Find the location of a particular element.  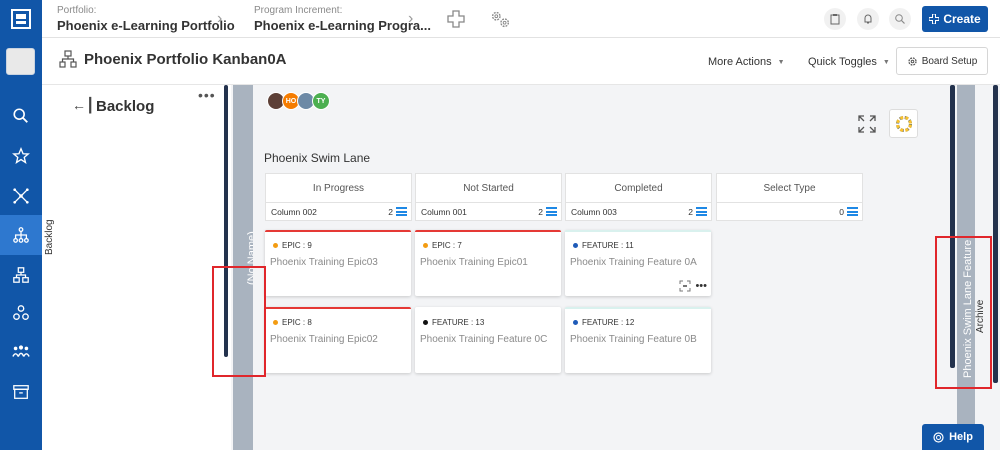

breadcrumb-portfolio: Portfolio: Phoenix e-Learning Portfolio is located at coordinates (146, 19).